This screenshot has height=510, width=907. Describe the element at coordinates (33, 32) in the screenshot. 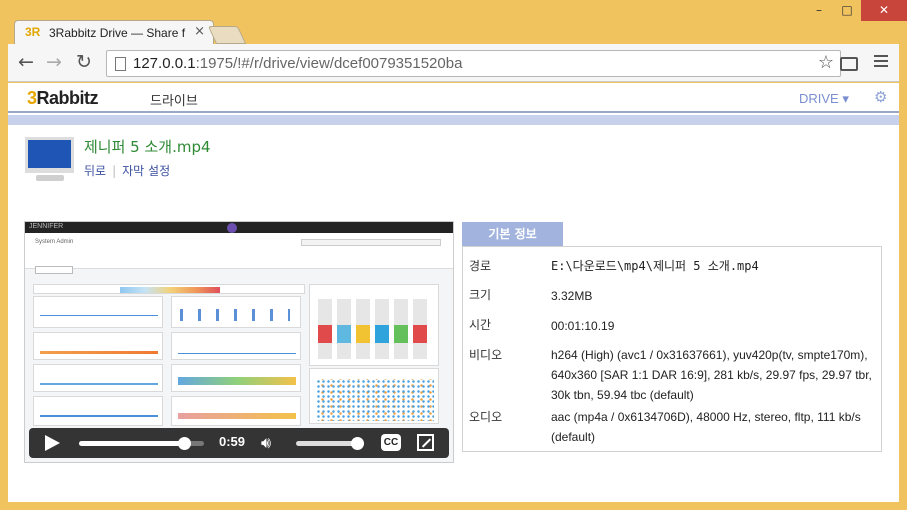

I see `tab-favicon: 3R` at that location.